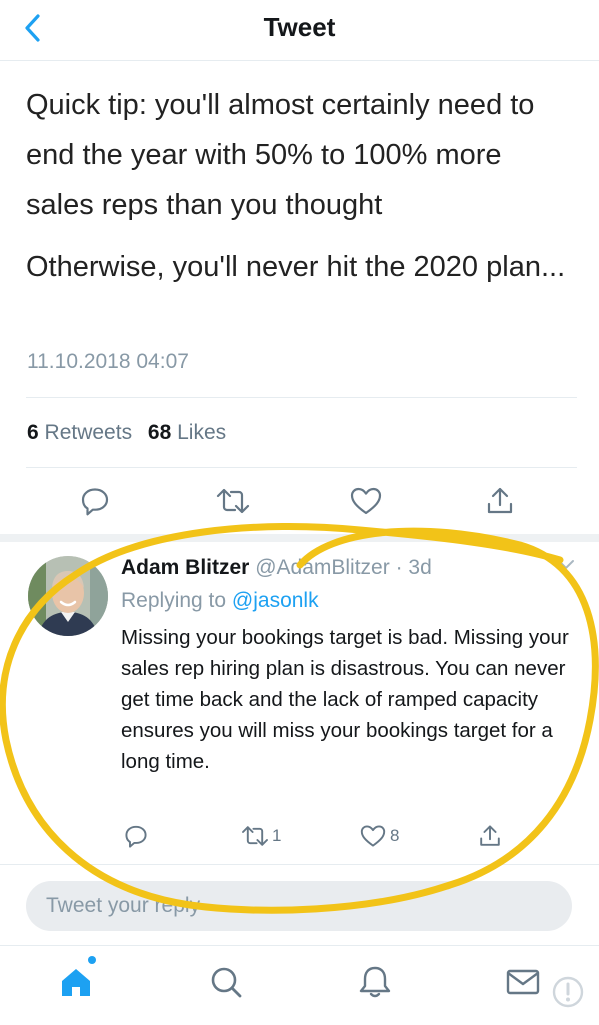 The image size is (599, 1025). Describe the element at coordinates (523, 984) in the screenshot. I see `messages-icon` at that location.